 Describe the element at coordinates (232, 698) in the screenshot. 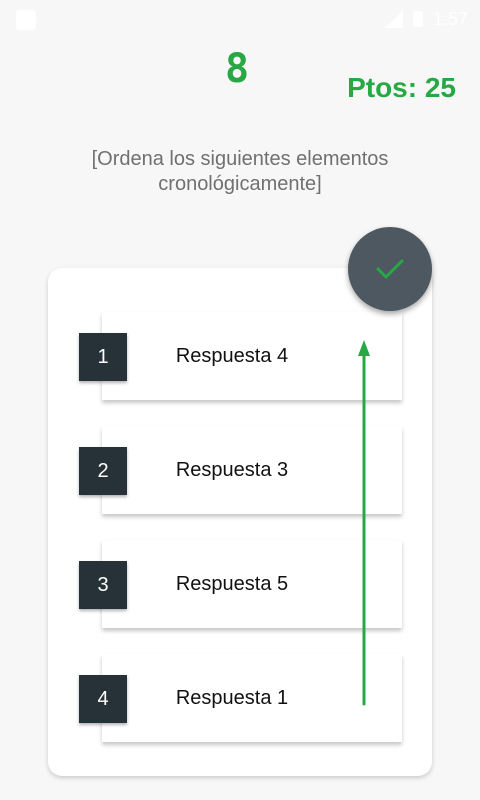

I see `answer-label: Respuesta 1` at that location.